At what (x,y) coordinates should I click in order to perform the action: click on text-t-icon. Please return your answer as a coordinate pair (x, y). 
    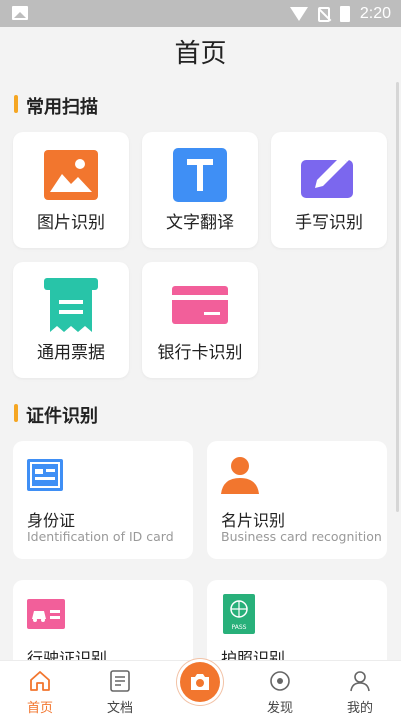
    Looking at the image, I should click on (200, 175).